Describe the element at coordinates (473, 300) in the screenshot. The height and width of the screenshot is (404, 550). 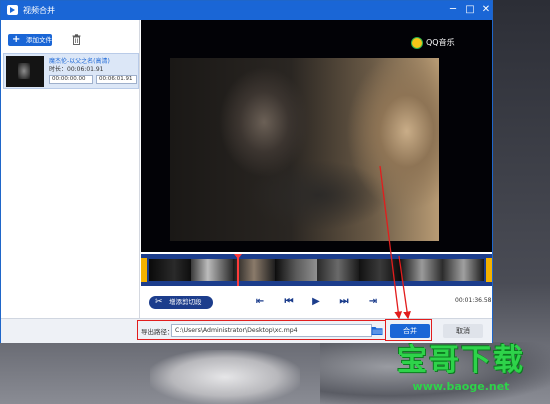
I see `current-time-readout: 00:01:36.58` at that location.